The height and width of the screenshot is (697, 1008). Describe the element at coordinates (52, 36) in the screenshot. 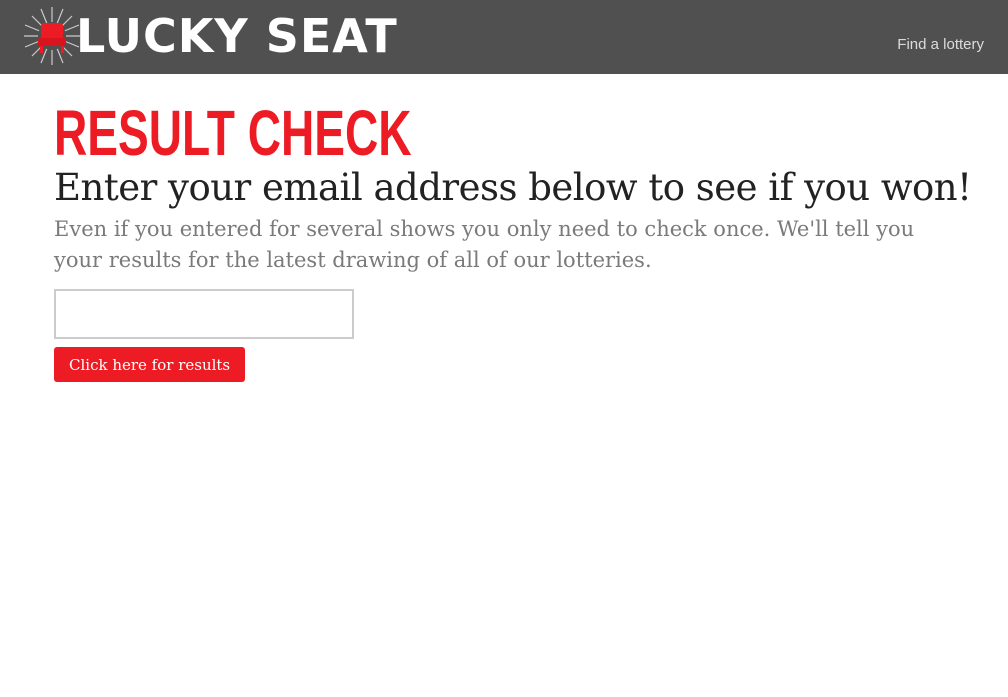

I see `seat-starburst-icon` at that location.